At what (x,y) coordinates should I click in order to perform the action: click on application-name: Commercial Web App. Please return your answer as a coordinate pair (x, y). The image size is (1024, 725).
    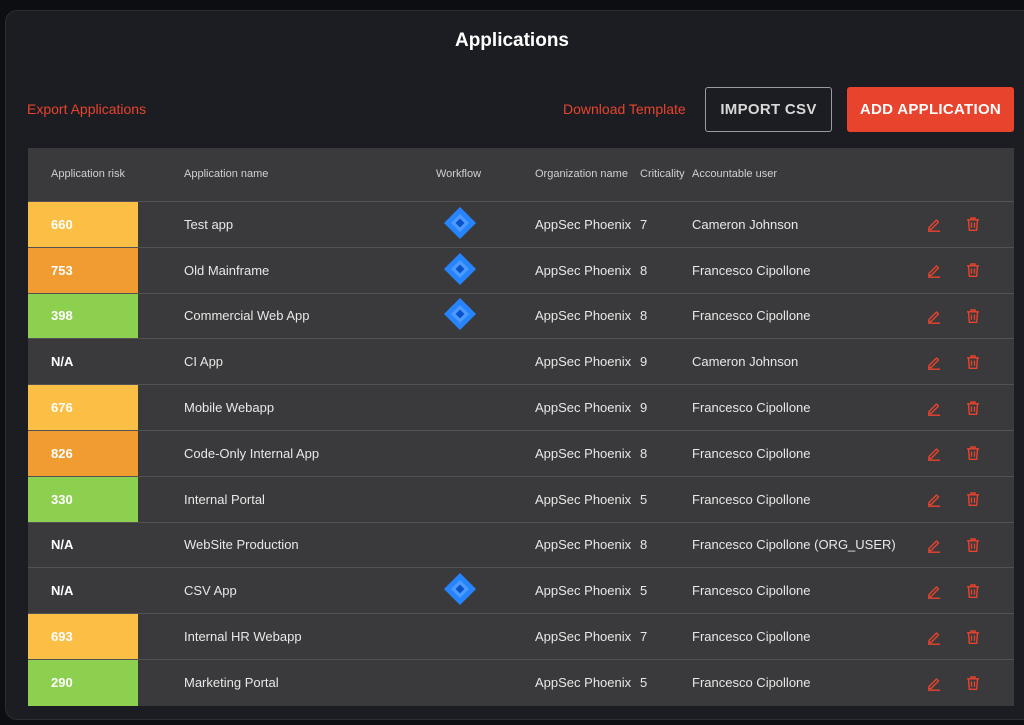
    Looking at the image, I should click on (246, 316).